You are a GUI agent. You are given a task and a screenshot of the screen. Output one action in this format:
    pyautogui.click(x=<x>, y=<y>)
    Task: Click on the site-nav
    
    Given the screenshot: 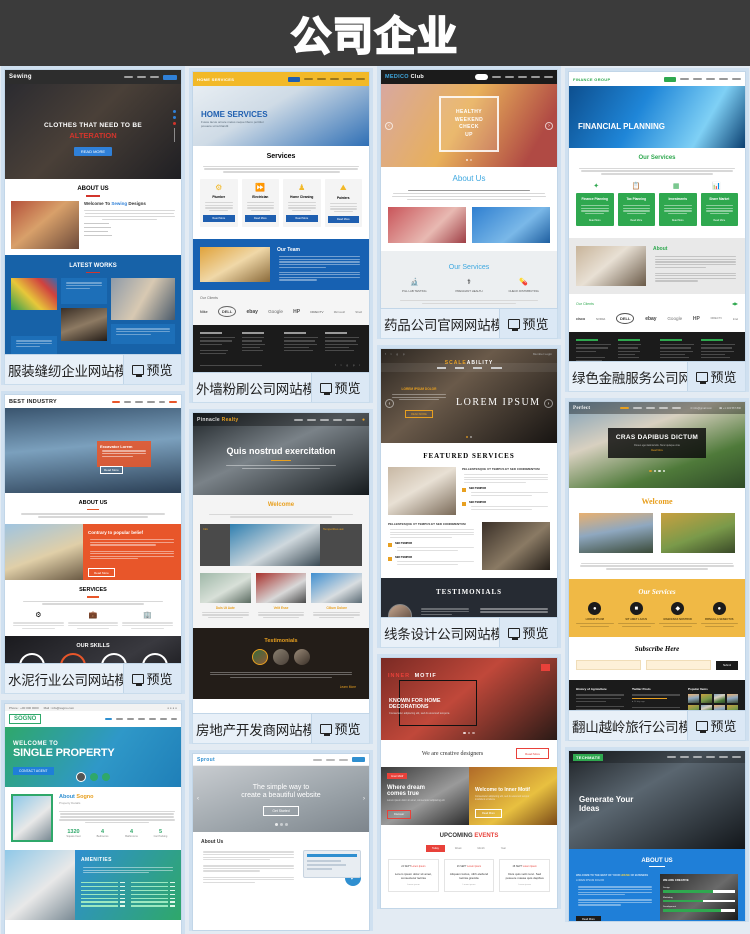 What is the action you would take?
    pyautogui.click(x=469, y=367)
    